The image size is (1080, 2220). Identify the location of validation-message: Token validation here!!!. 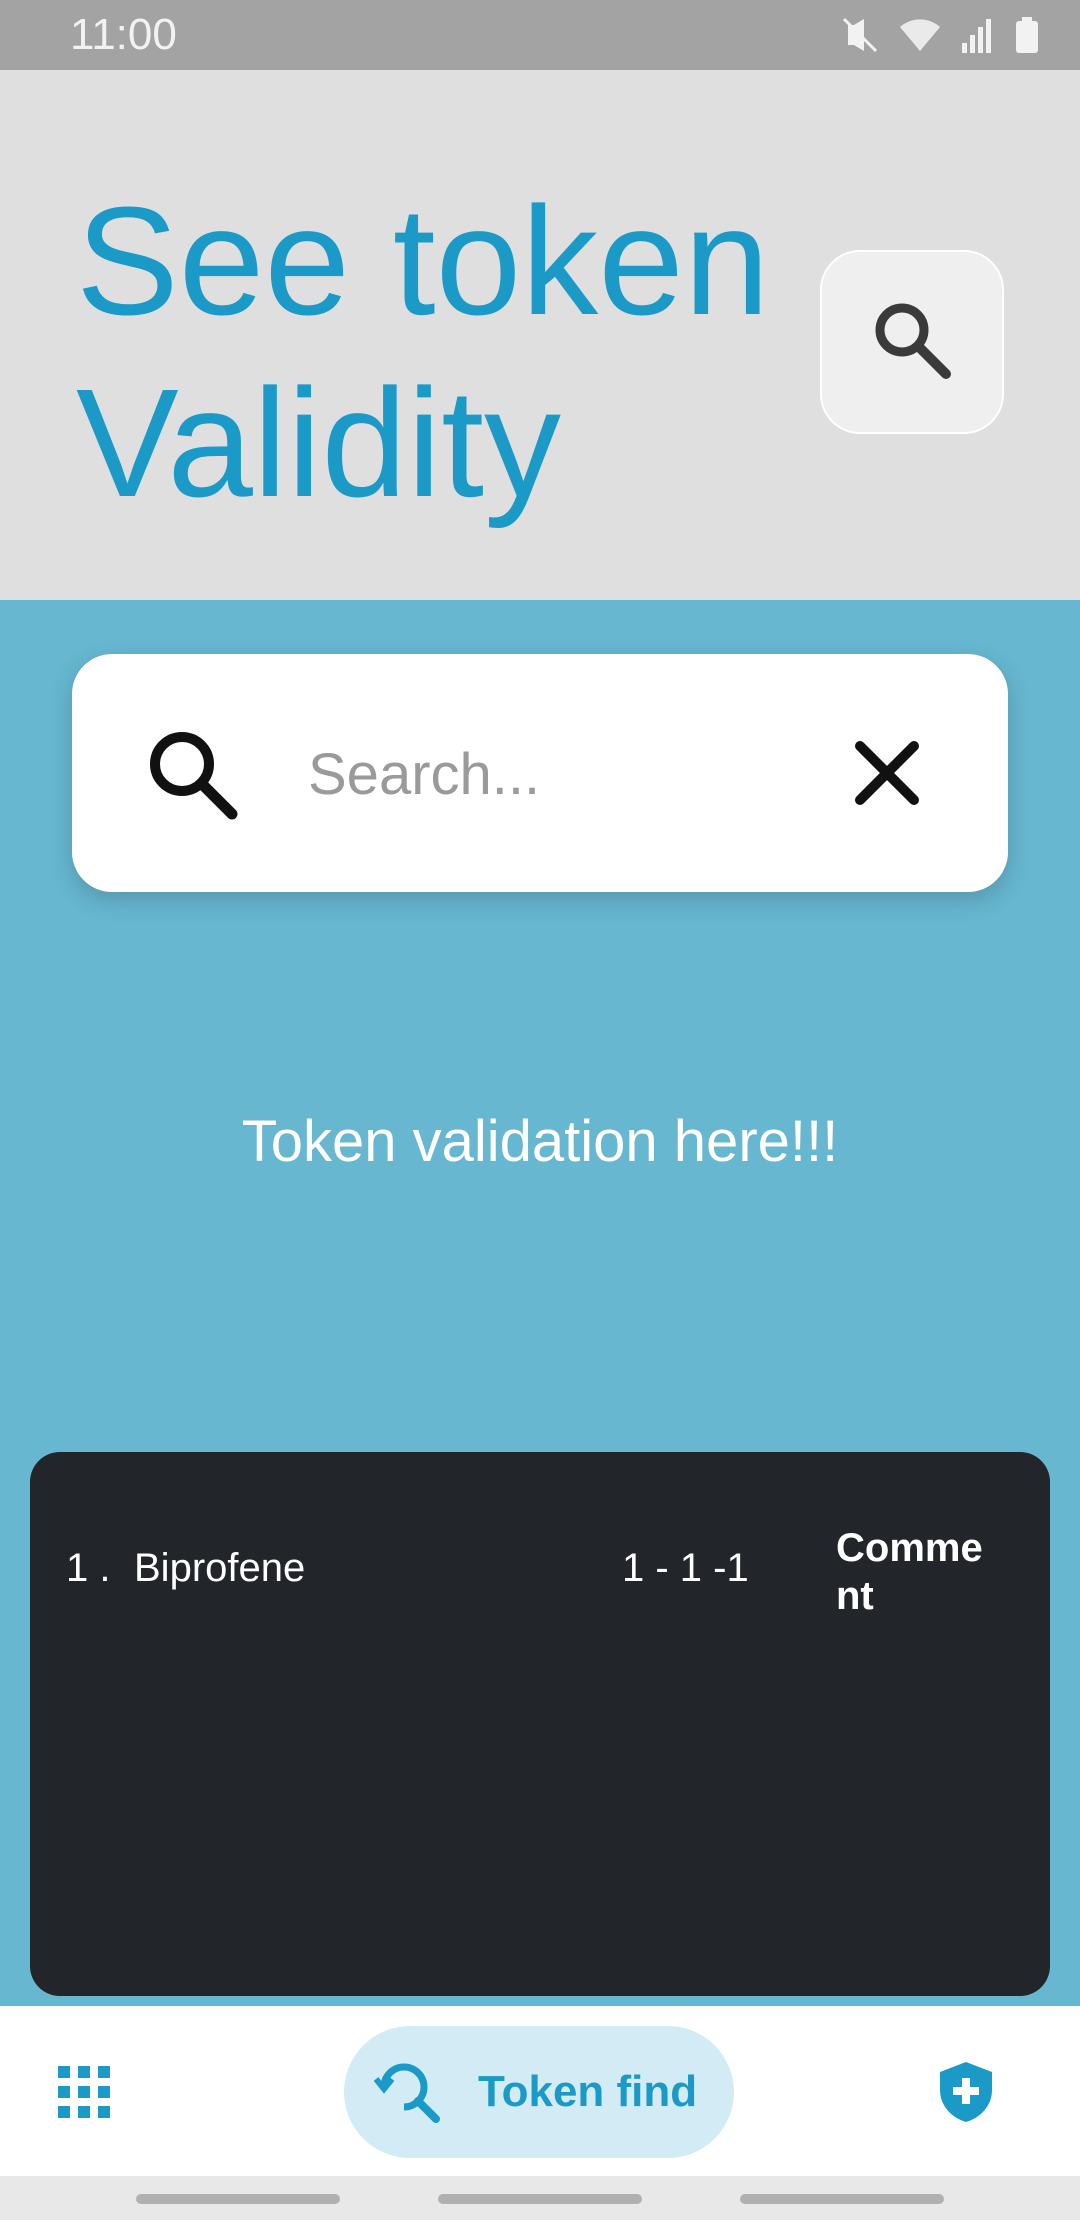
(540, 1141).